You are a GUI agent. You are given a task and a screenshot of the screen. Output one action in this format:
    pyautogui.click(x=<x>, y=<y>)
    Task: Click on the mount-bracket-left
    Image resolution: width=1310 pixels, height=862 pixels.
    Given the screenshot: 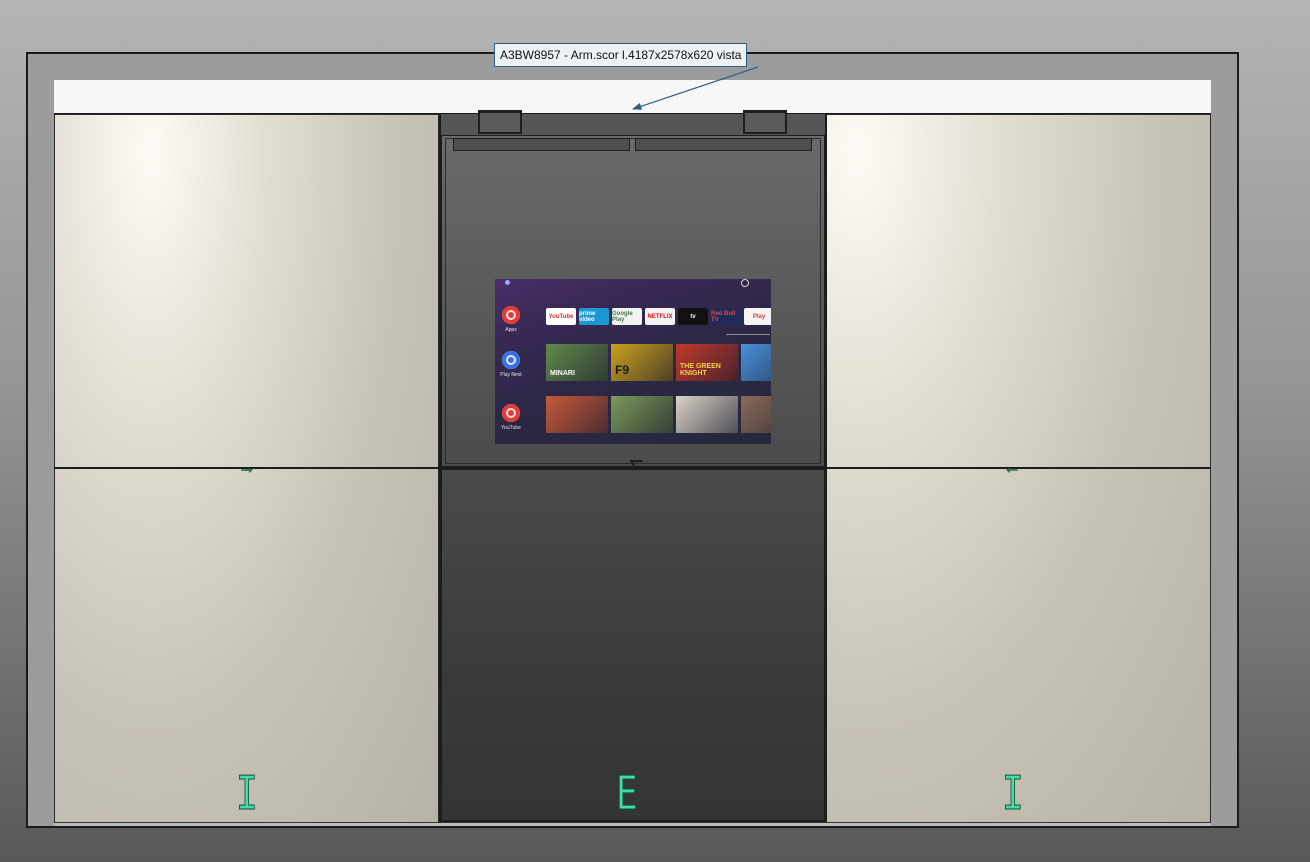 What is the action you would take?
    pyautogui.click(x=500, y=122)
    